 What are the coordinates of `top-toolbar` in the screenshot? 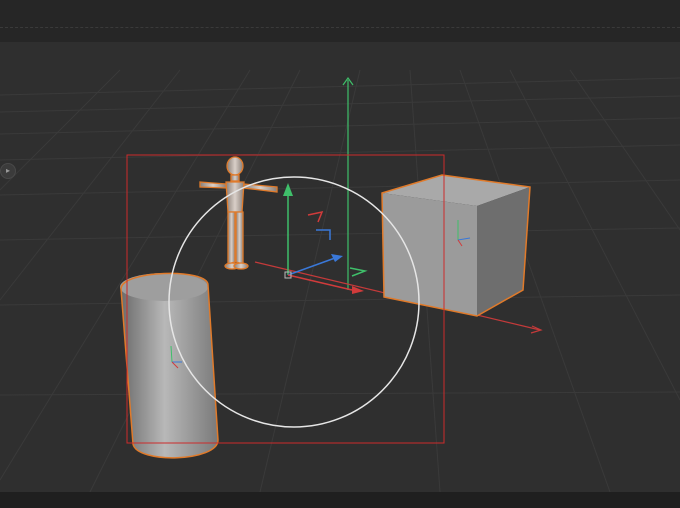 It's located at (340, 21).